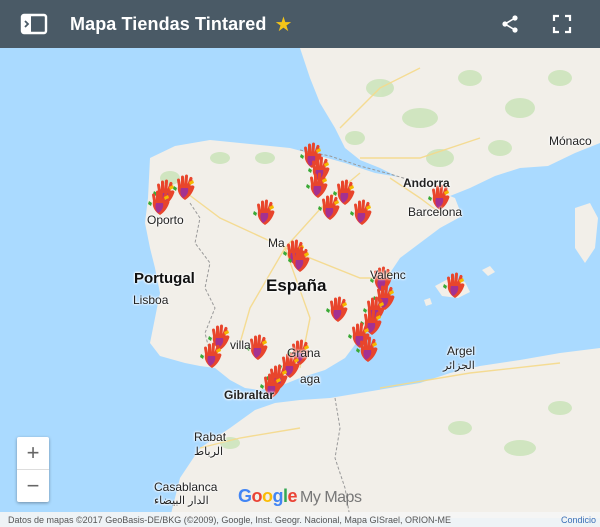 This screenshot has height=527, width=600. I want to click on label-oporto: Oporto, so click(165, 220).